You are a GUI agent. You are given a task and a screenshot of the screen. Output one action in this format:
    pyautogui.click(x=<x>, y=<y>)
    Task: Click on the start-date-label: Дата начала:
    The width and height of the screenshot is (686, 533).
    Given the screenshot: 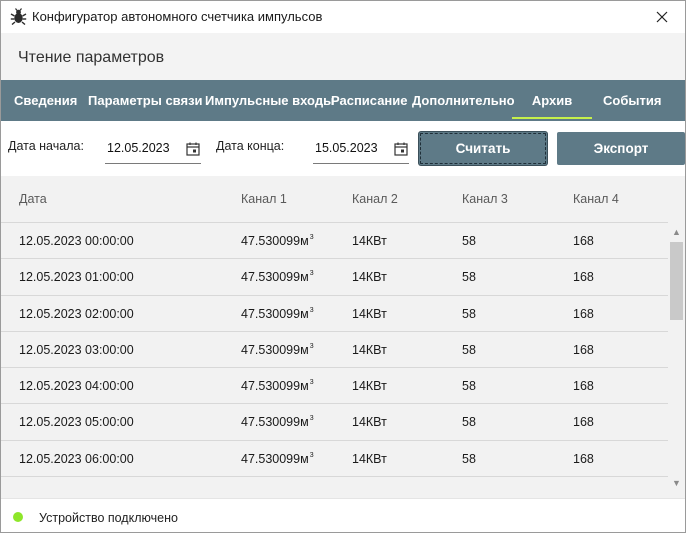 What is the action you would take?
    pyautogui.click(x=46, y=146)
    